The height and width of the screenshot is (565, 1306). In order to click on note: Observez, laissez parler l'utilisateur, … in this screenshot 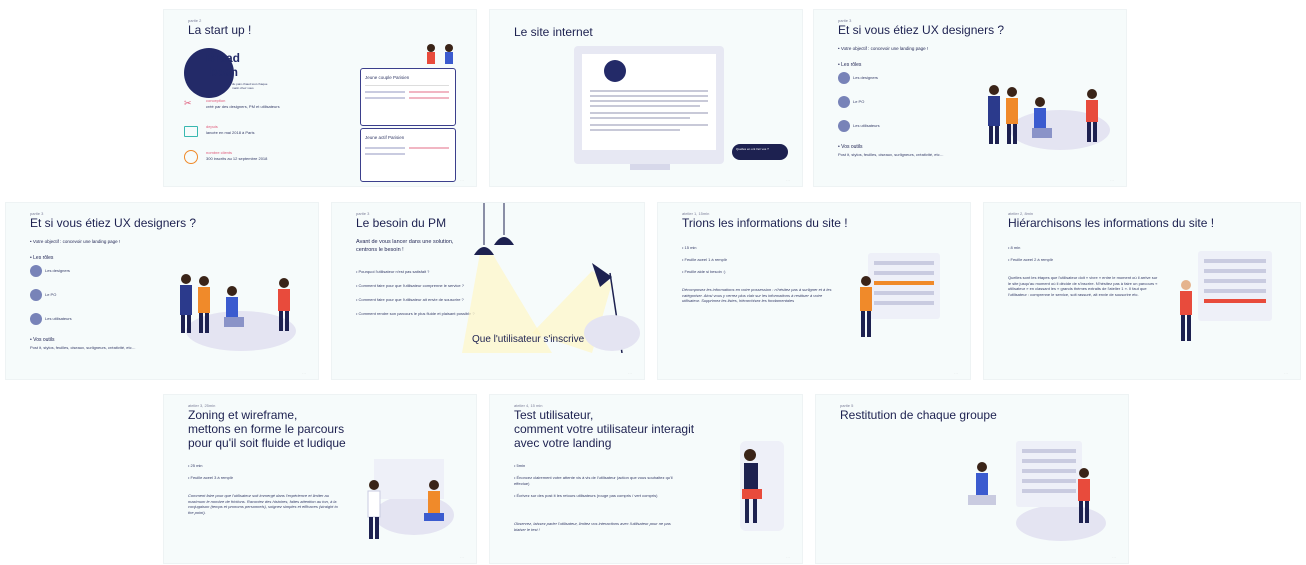, I will do `click(592, 526)`.